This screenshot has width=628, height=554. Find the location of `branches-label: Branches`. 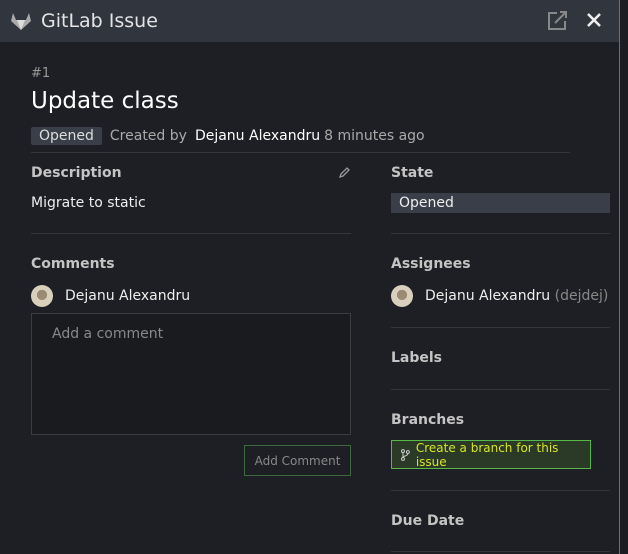

branches-label: Branches is located at coordinates (428, 420).